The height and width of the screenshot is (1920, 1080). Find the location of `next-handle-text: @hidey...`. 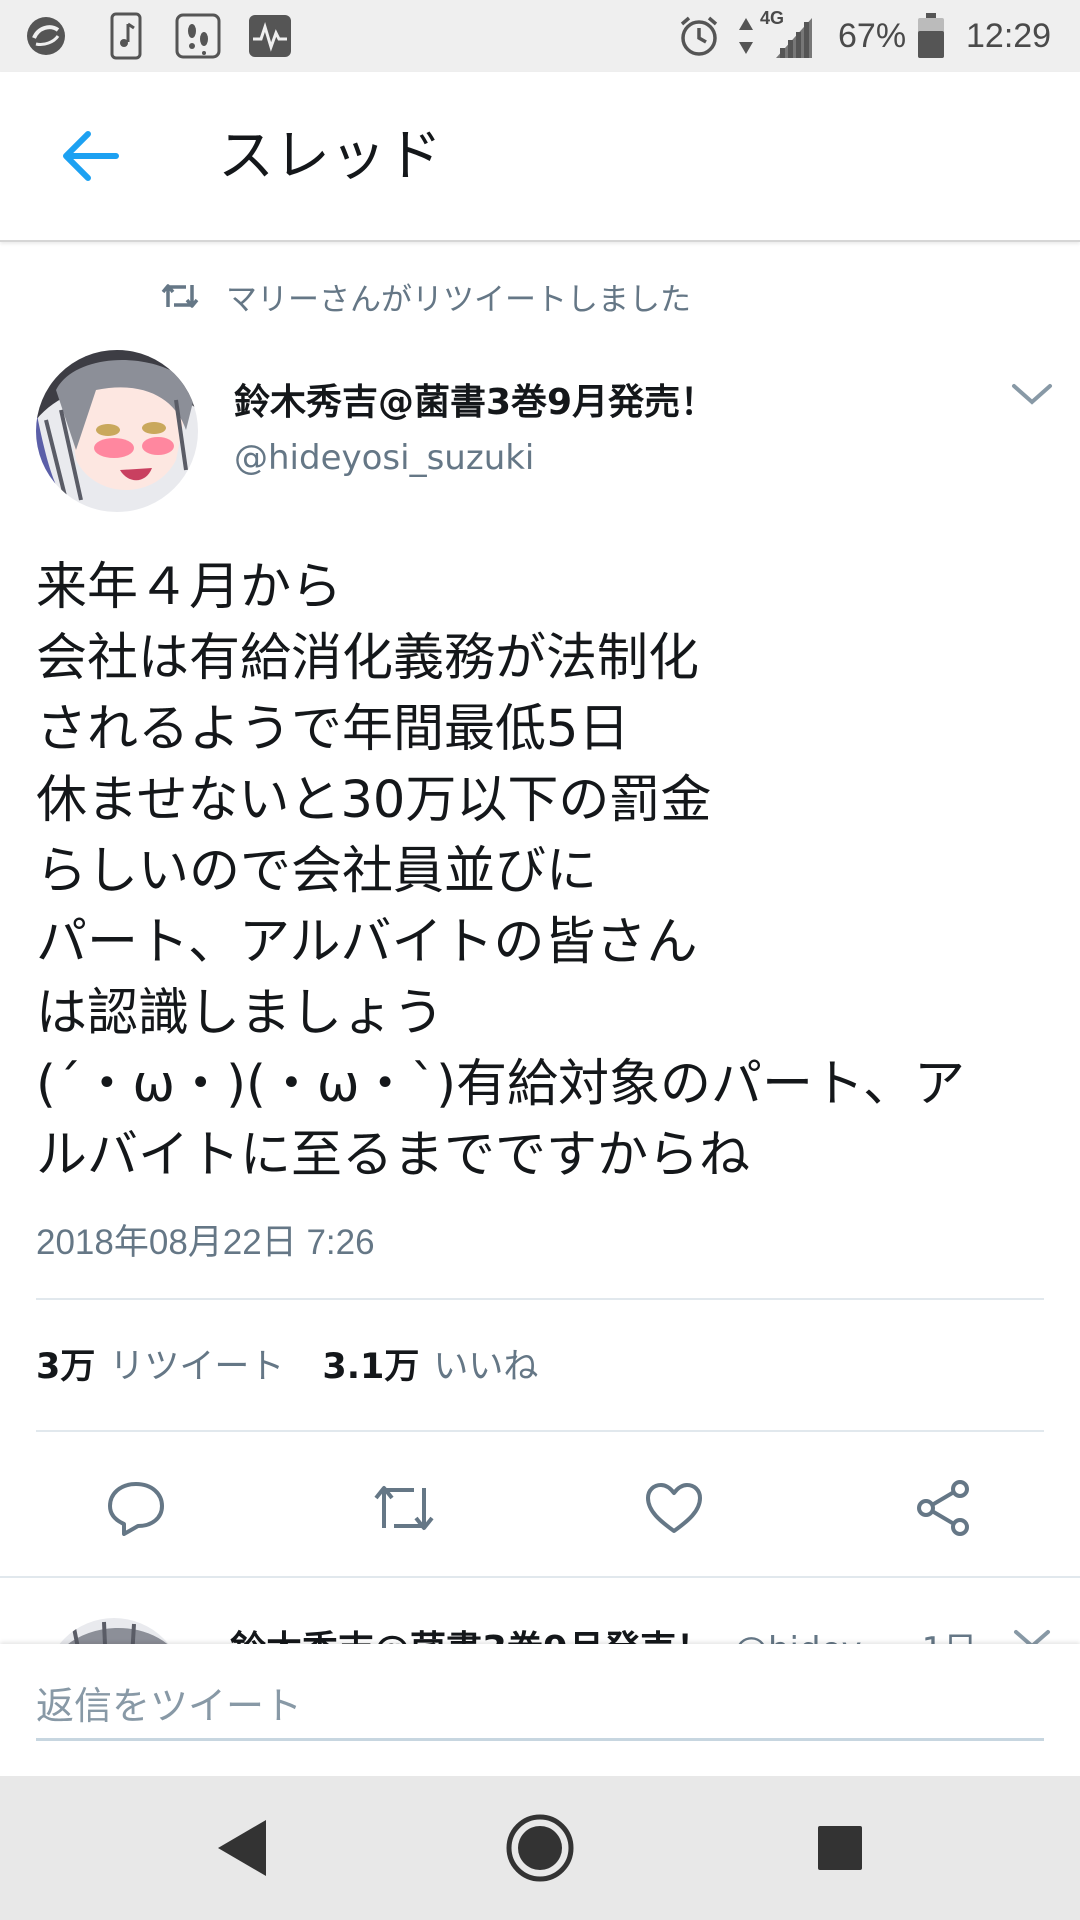

next-handle-text: @hidey... is located at coordinates (811, 1637).